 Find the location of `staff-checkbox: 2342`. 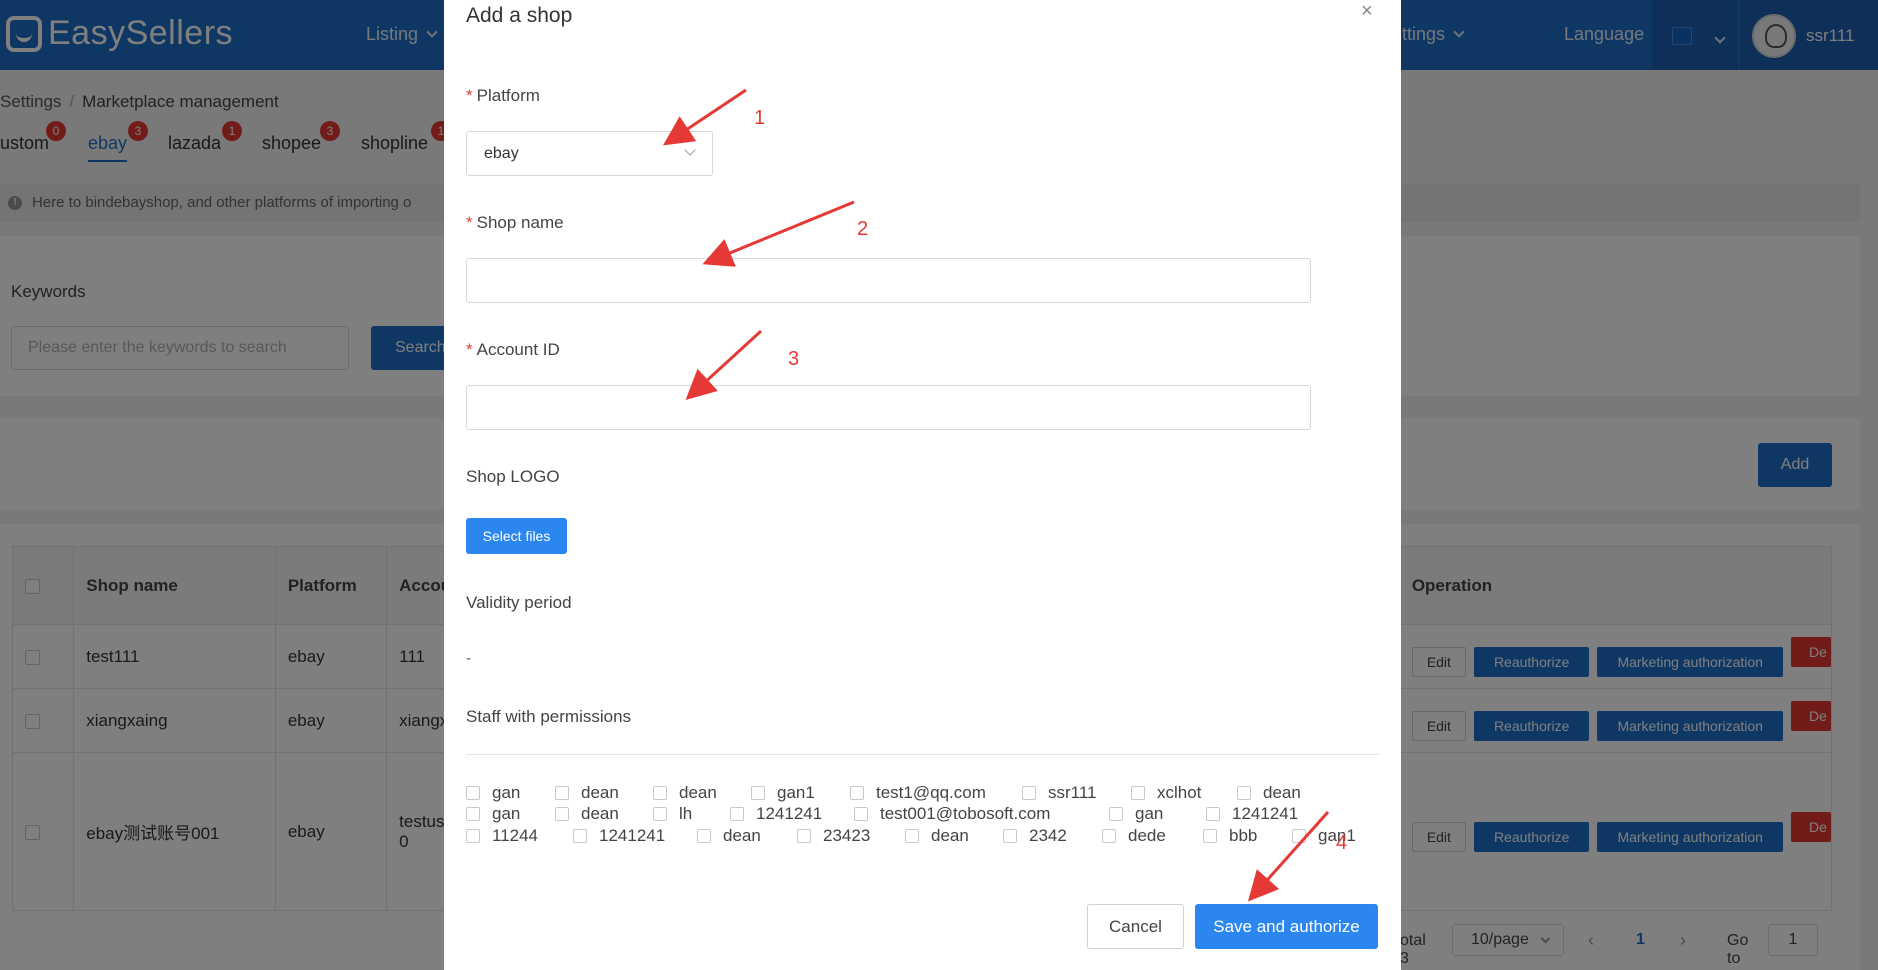

staff-checkbox: 2342 is located at coordinates (1035, 836).